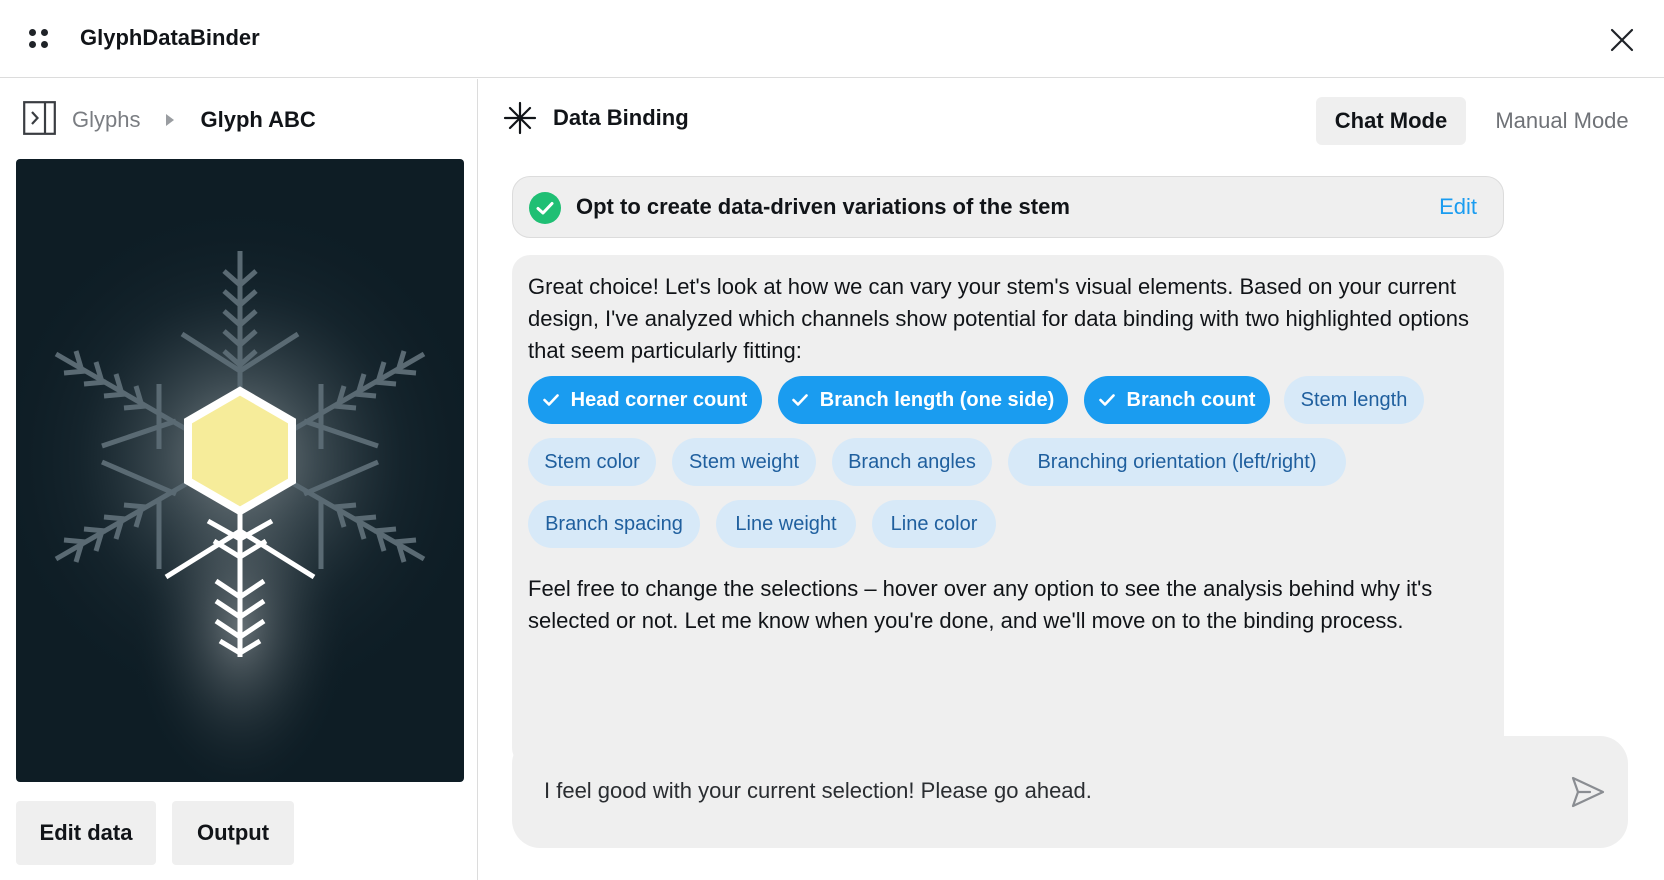 The image size is (1664, 880). What do you see at coordinates (106, 120) in the screenshot?
I see `breadcrumb-glyphs: Glyphs` at bounding box center [106, 120].